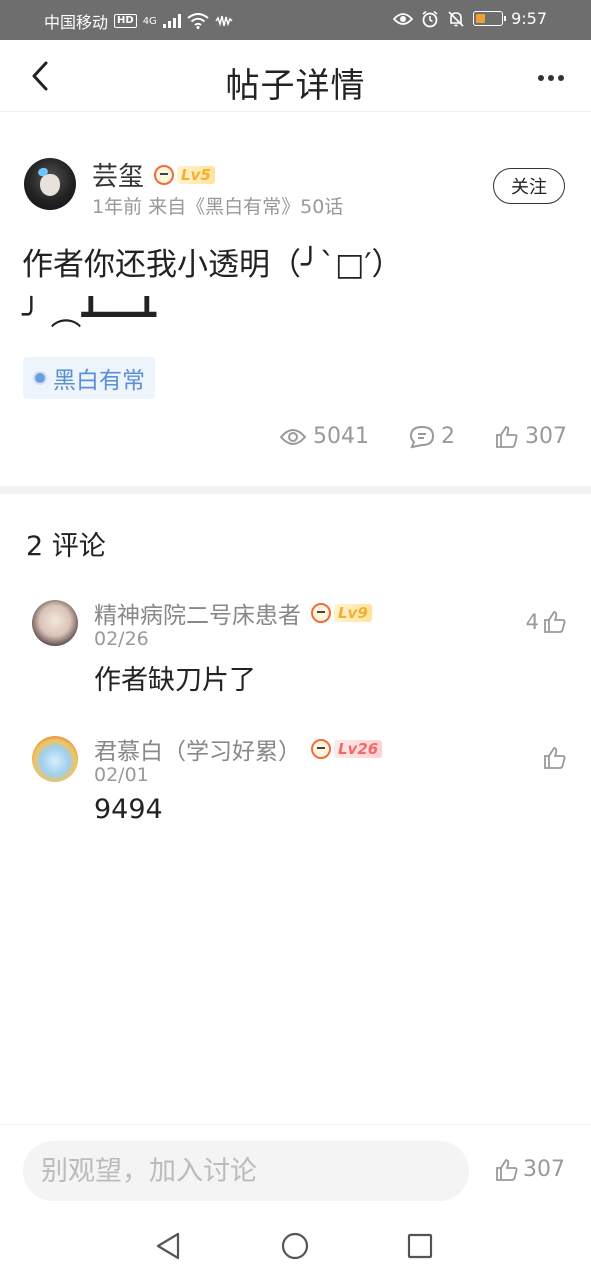  Describe the element at coordinates (76, 22) in the screenshot. I see `carrier-label: 中国移动` at that location.